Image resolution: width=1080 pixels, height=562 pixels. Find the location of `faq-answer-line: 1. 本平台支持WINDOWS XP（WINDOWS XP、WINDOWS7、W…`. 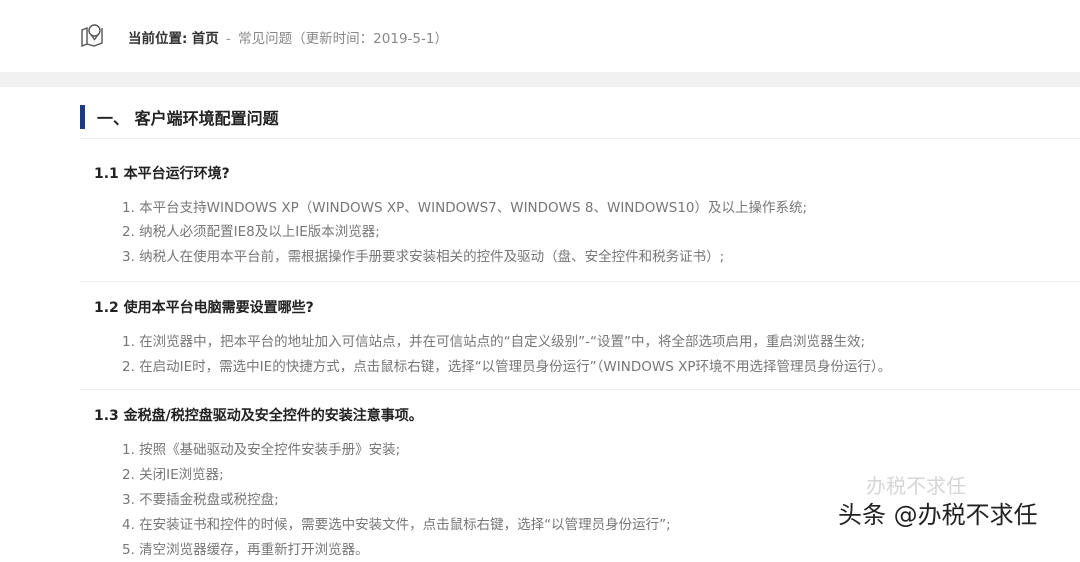

faq-answer-line: 1. 本平台支持WINDOWS XP（WINDOWS XP、WINDOWS7、W… is located at coordinates (465, 208).